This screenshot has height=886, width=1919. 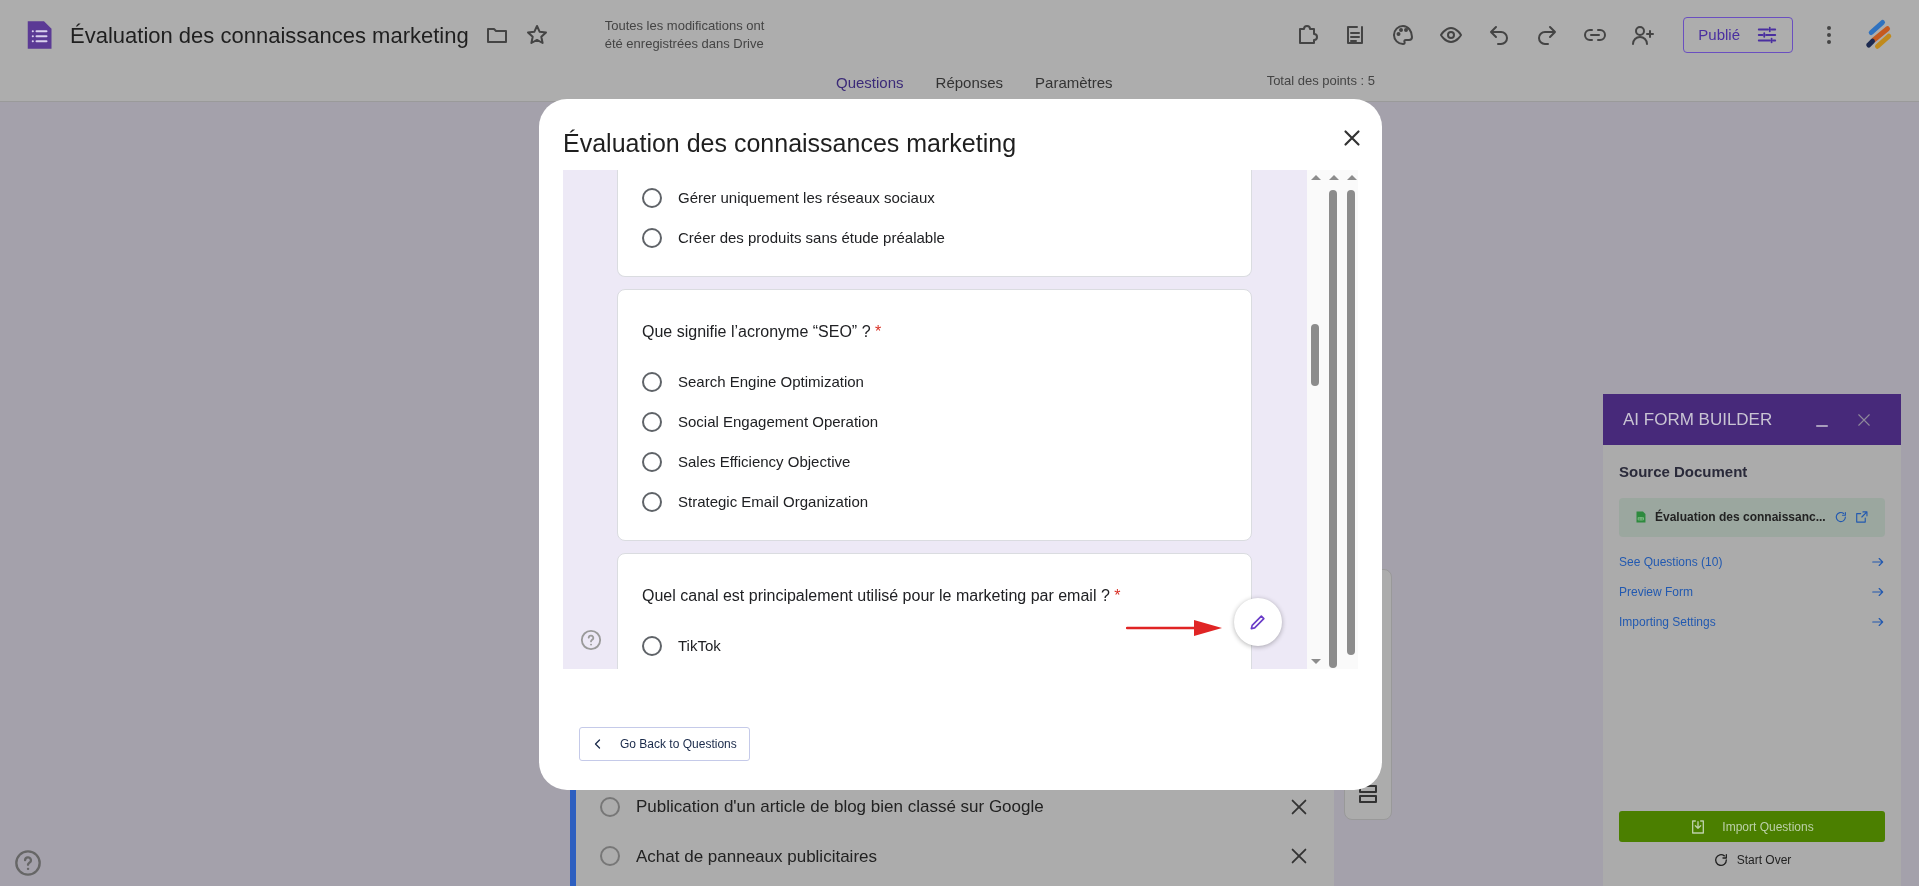 I want to click on option-text: Strategic Email Organization, so click(x=773, y=501).